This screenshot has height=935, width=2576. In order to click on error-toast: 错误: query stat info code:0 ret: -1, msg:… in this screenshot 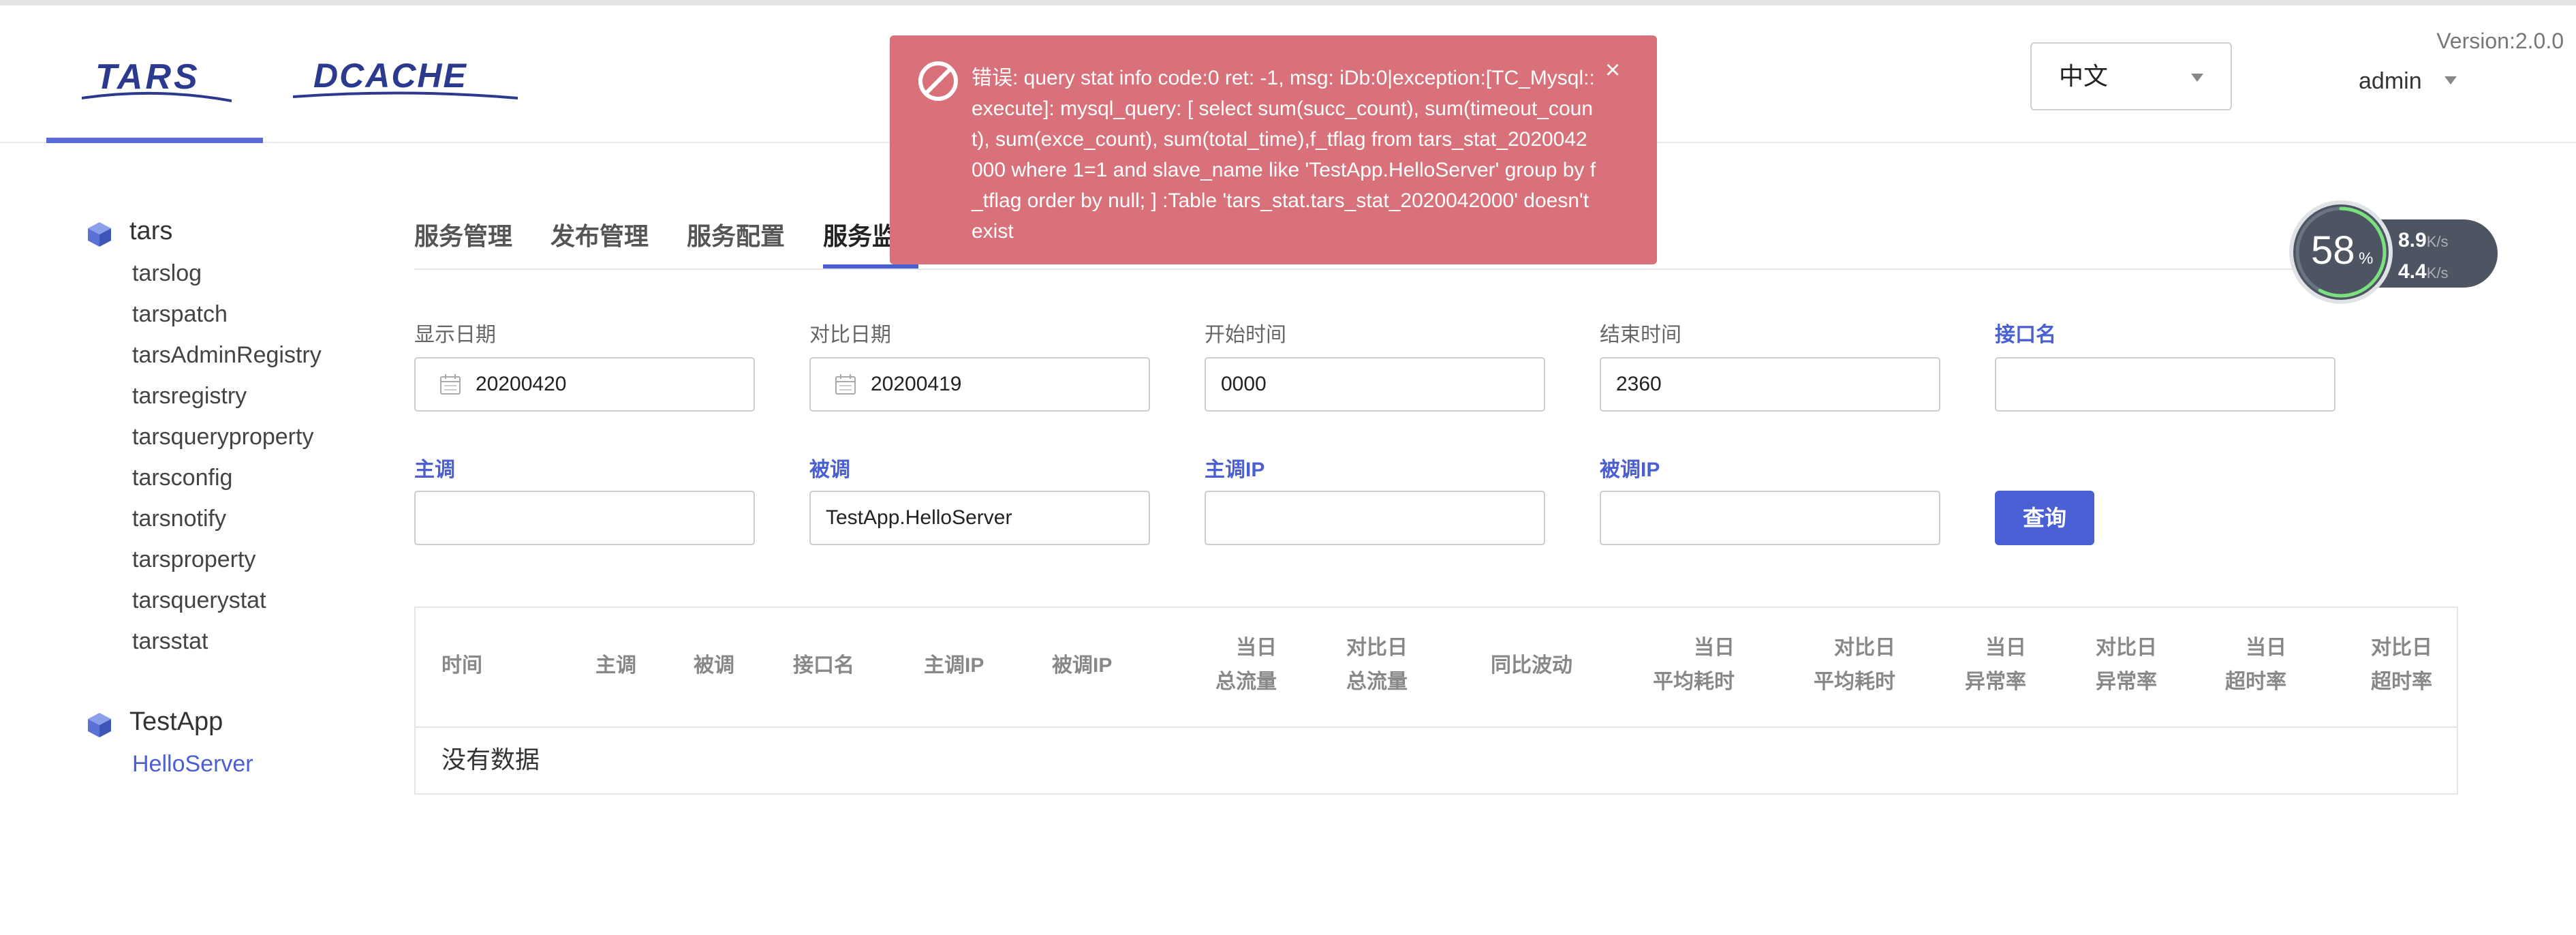, I will do `click(1273, 149)`.